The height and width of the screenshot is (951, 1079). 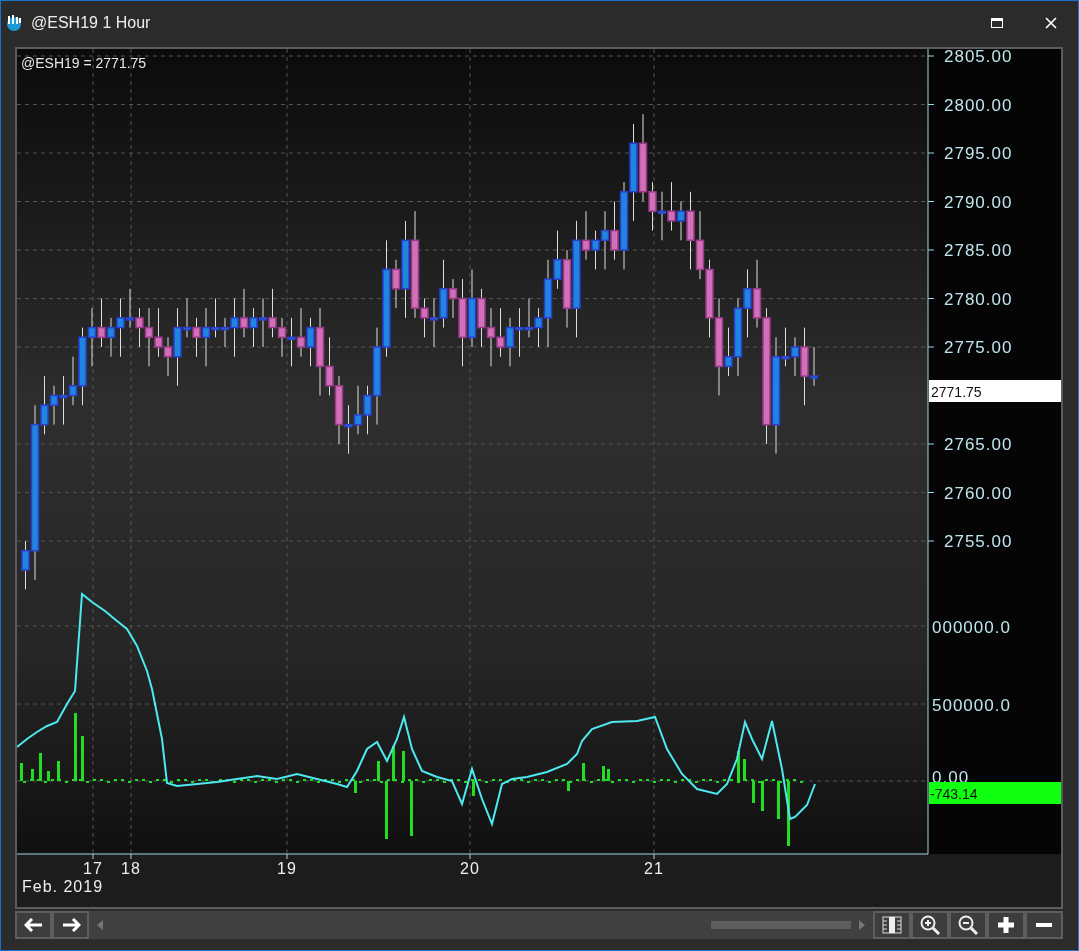 What do you see at coordinates (1051, 23) in the screenshot?
I see `close-icon` at bounding box center [1051, 23].